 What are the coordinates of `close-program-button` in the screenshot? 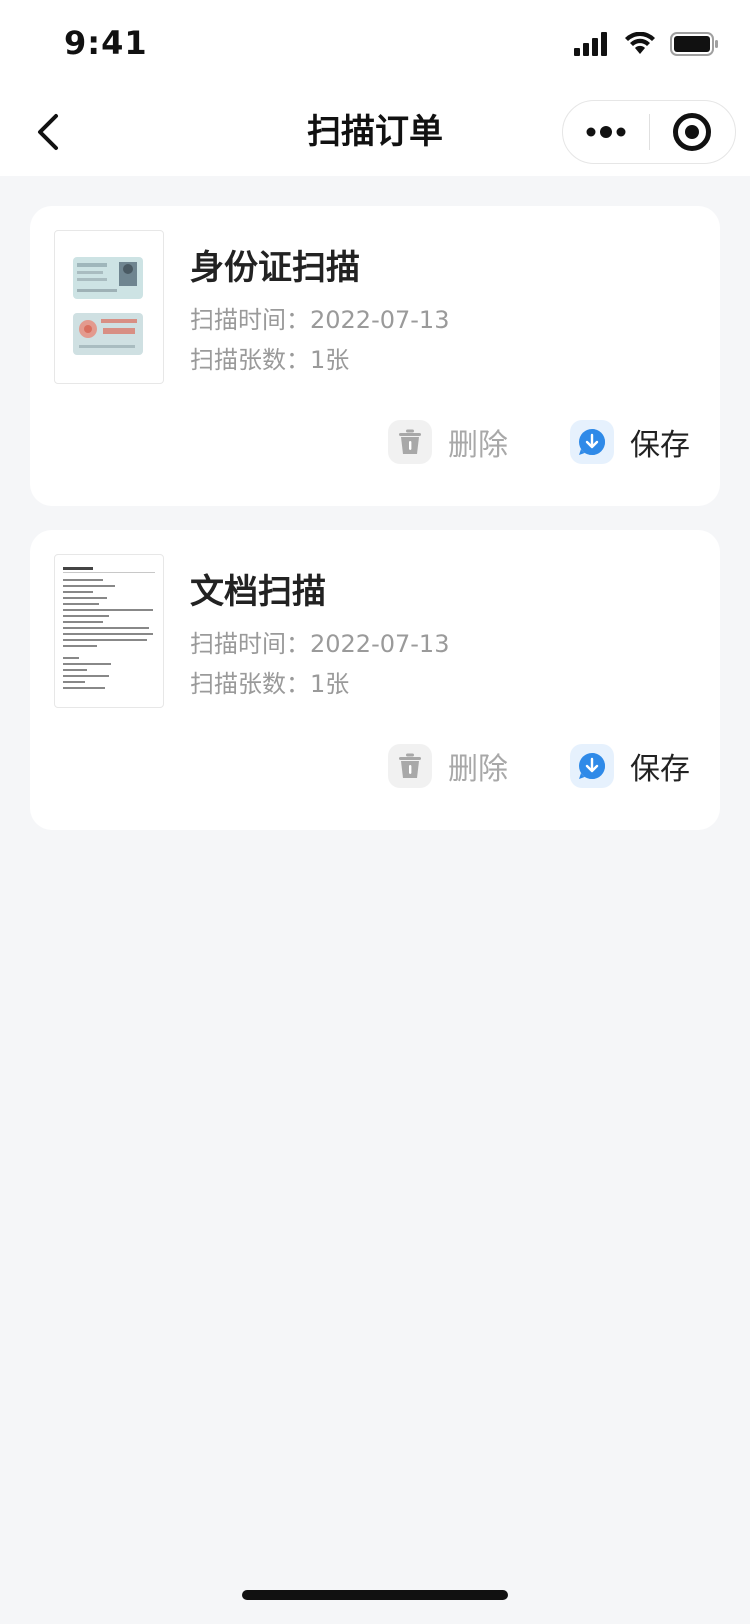 It's located at (693, 132).